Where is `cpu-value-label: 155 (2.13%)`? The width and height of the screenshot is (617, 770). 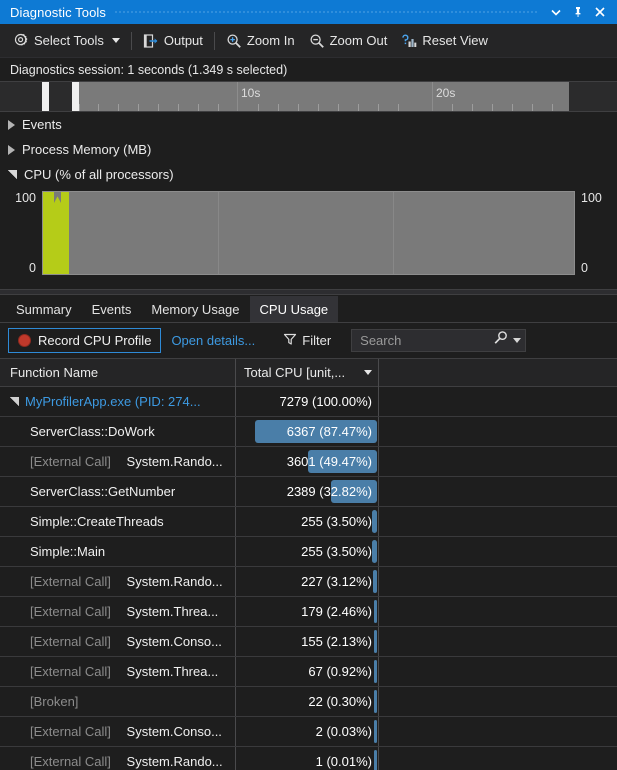 cpu-value-label: 155 (2.13%) is located at coordinates (336, 641).